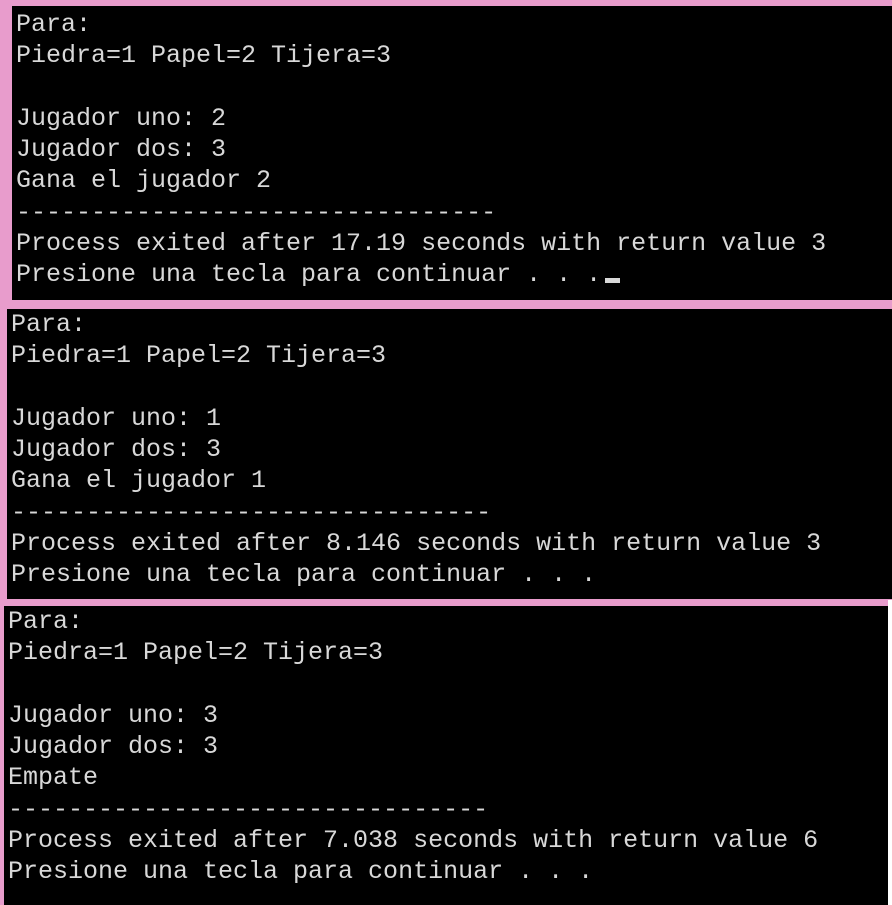  What do you see at coordinates (116, 418) in the screenshot?
I see `console-line: Jugador uno: 1` at bounding box center [116, 418].